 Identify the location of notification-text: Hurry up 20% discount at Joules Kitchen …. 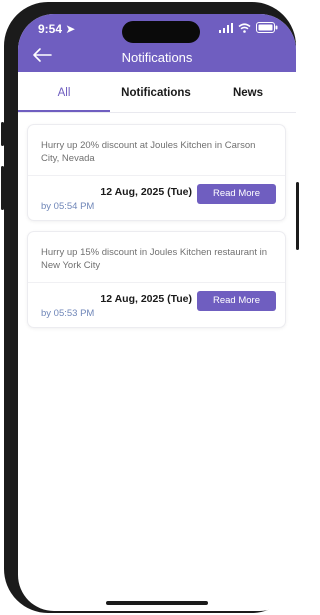
(148, 152).